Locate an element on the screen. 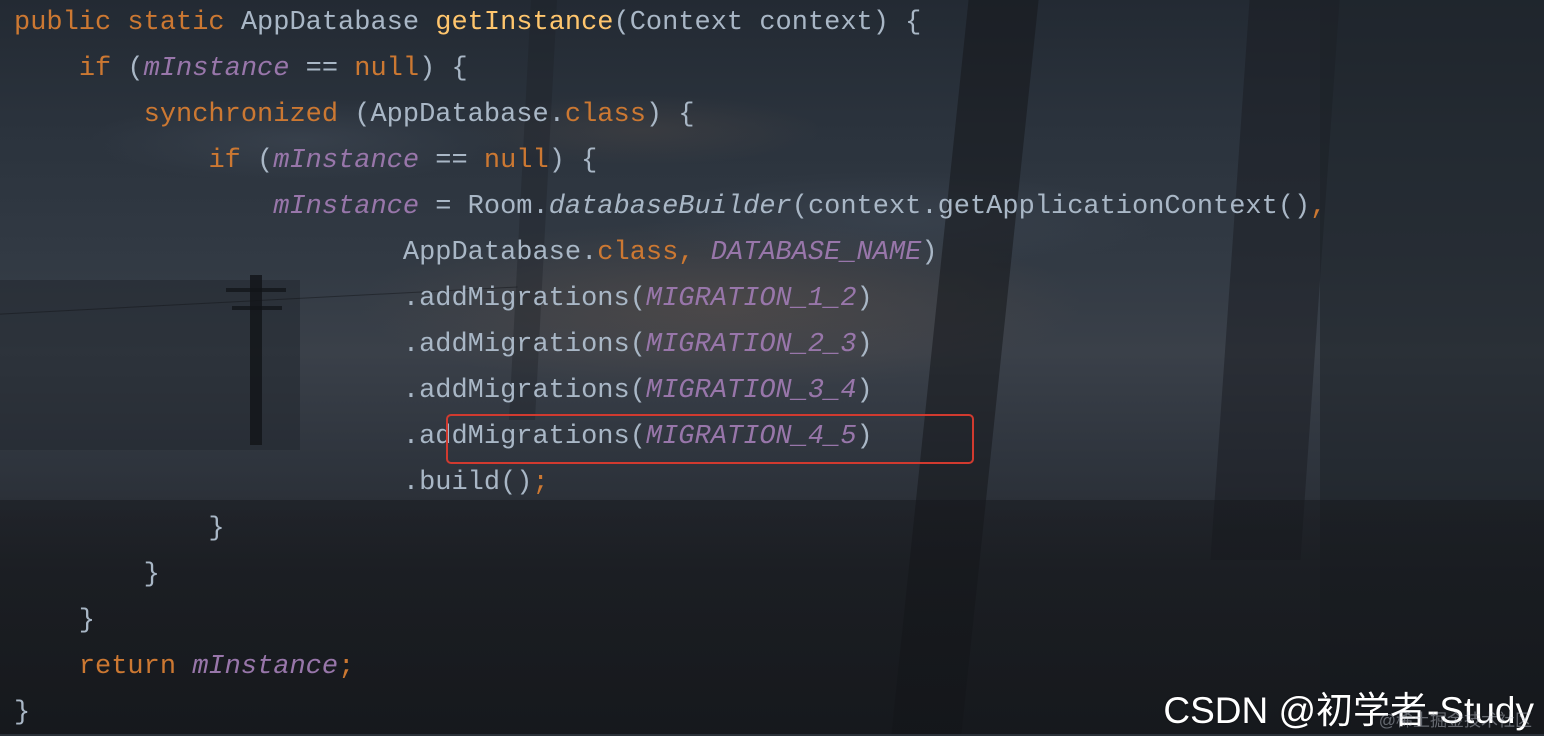  code-token: AppDatabase is located at coordinates (338, 23).